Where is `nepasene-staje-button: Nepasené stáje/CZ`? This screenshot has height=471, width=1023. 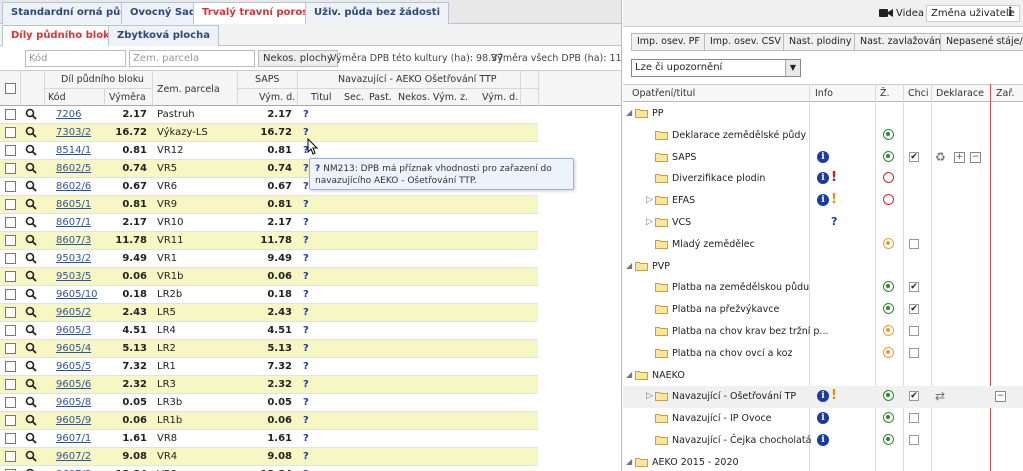 nepasene-staje-button: Nepasené stáje/CZ is located at coordinates (981, 42).